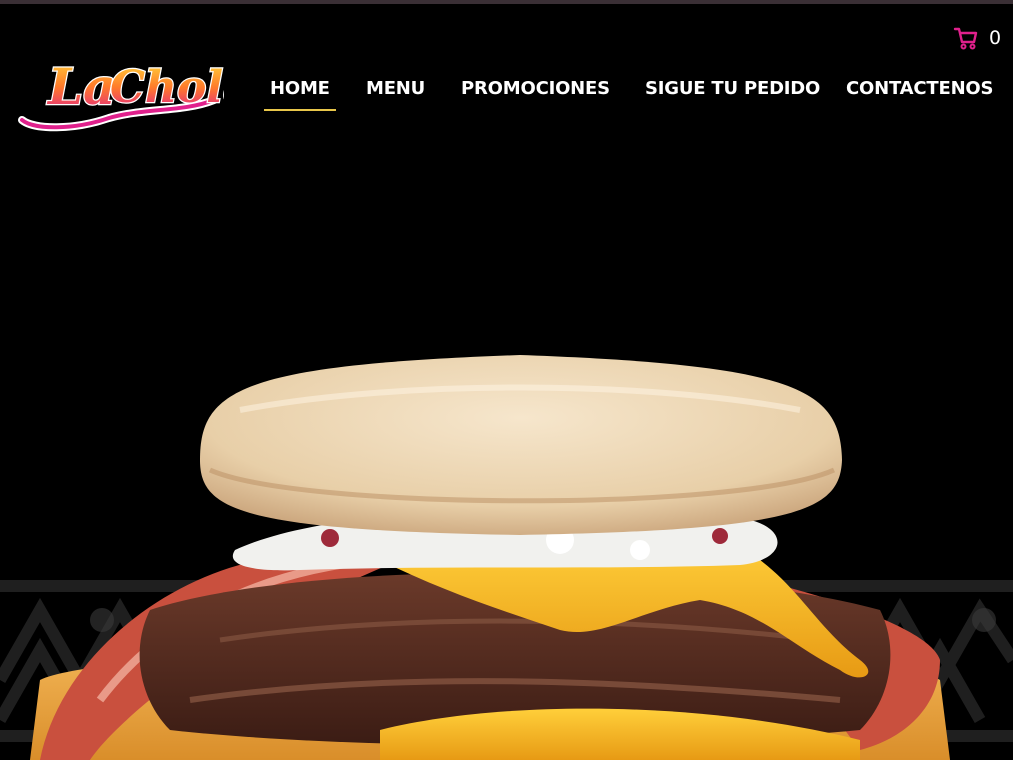  What do you see at coordinates (506, 2) in the screenshot?
I see `top-border` at bounding box center [506, 2].